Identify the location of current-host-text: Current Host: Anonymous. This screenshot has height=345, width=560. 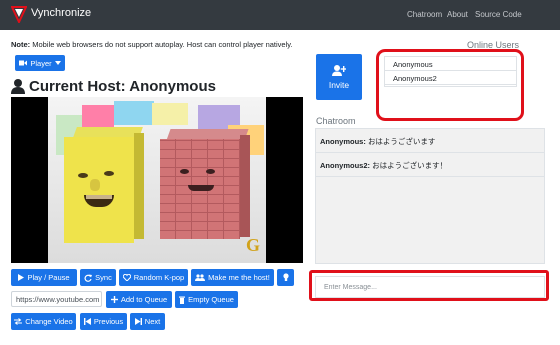
(122, 86).